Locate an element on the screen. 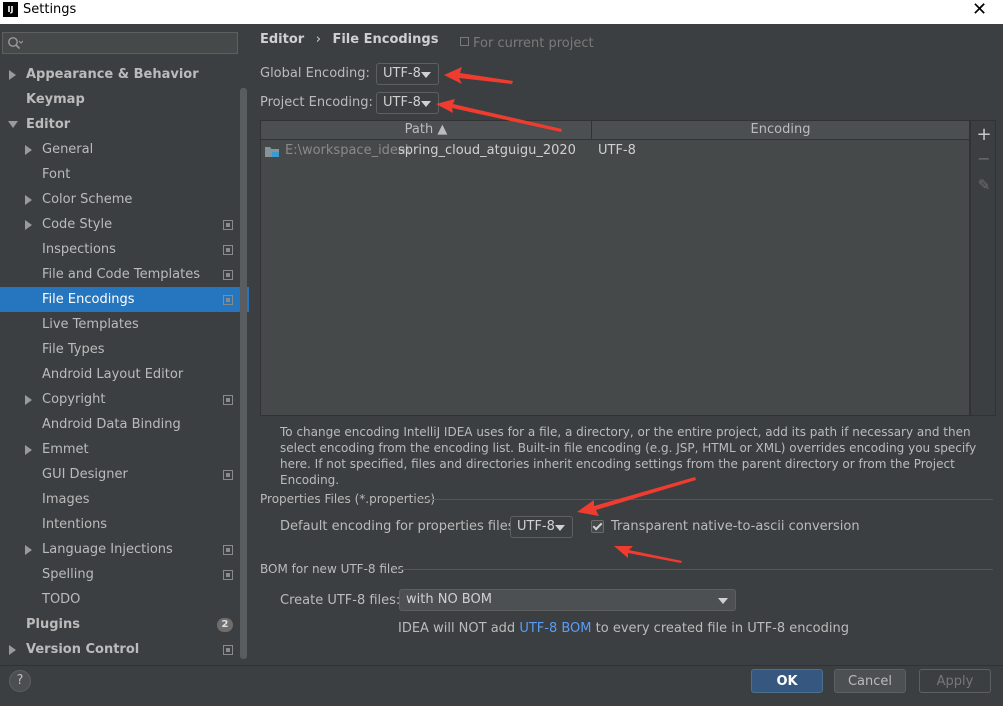  project-encoding-select: UTF-8 is located at coordinates (407, 103).